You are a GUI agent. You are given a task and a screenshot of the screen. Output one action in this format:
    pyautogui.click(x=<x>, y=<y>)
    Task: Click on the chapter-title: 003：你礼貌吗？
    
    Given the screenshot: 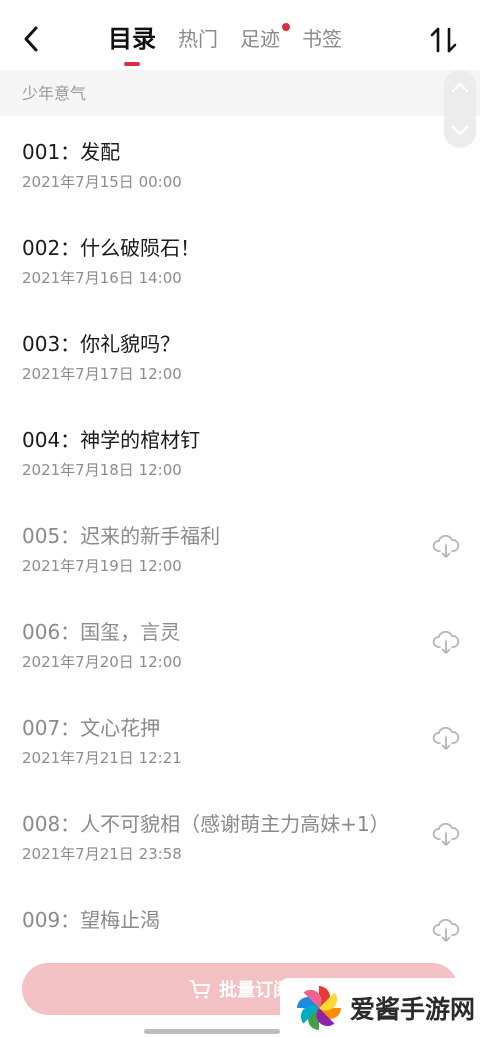 What is the action you would take?
    pyautogui.click(x=101, y=344)
    